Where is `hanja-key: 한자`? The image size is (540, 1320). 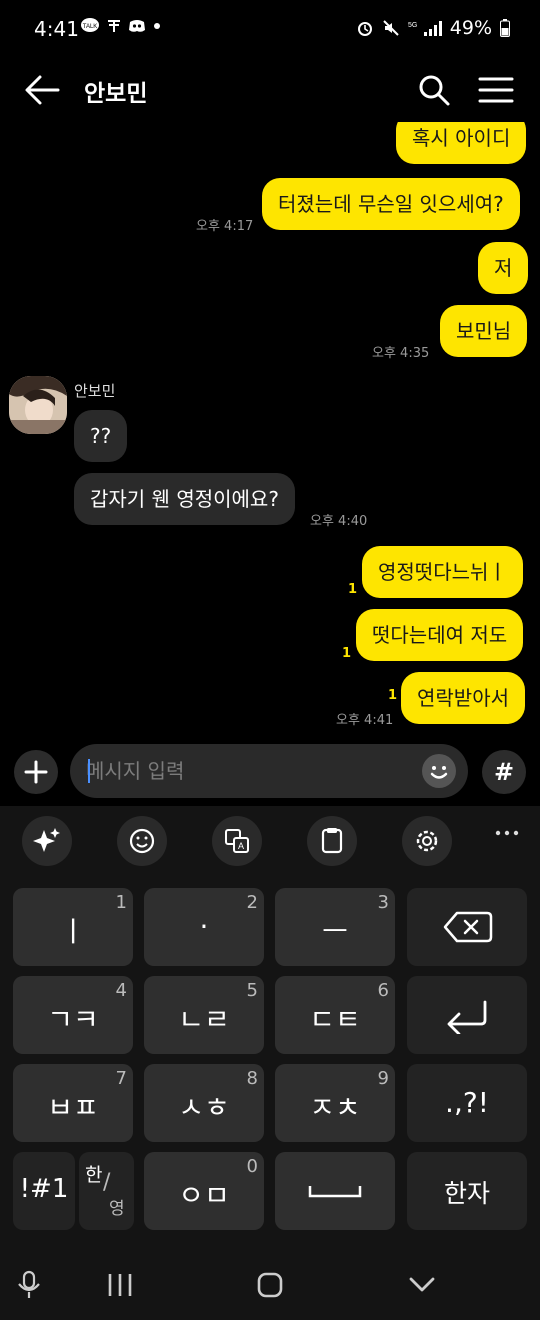
hanja-key: 한자 is located at coordinates (467, 1191).